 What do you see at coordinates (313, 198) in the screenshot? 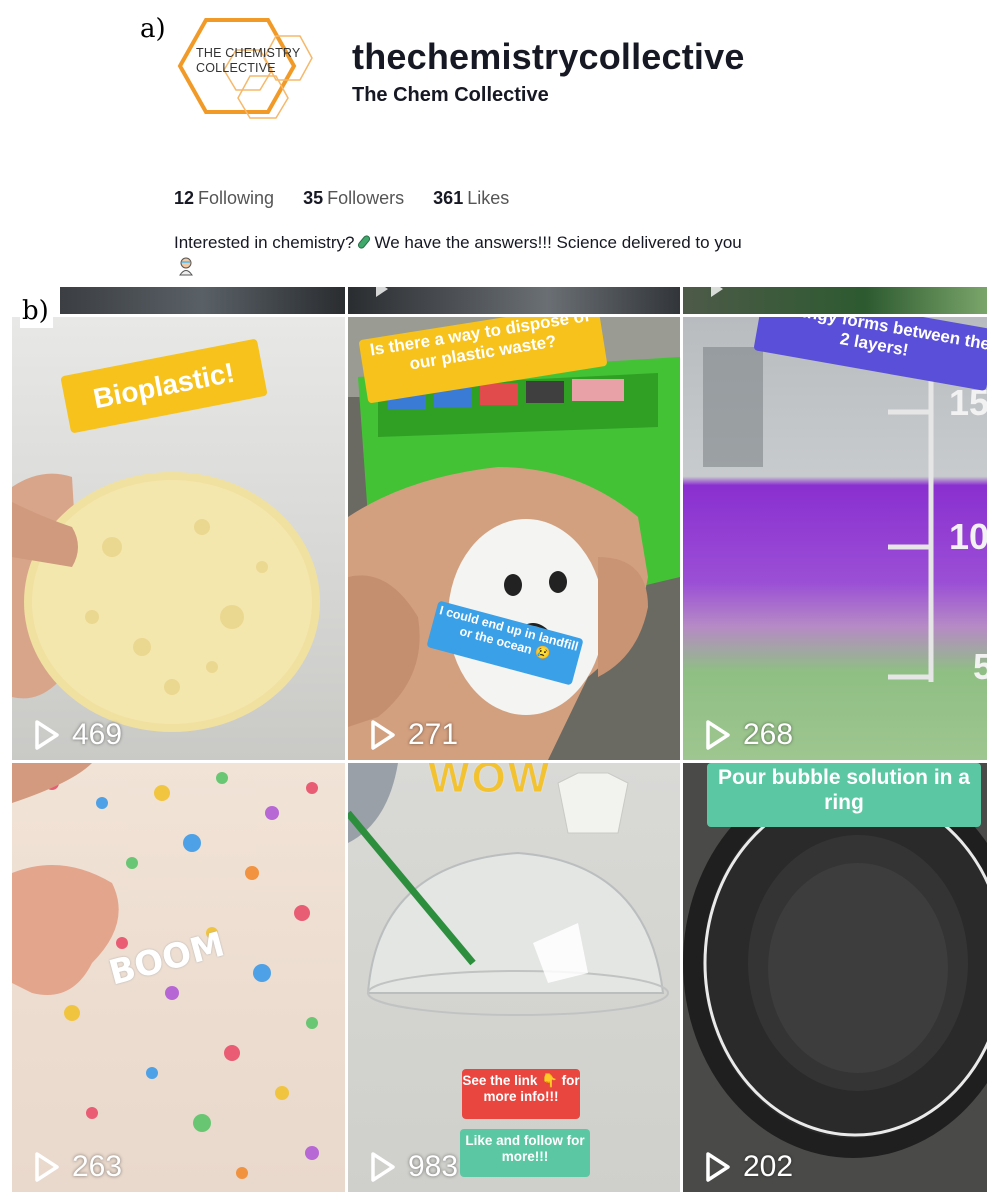
I see `followers-count: 35` at bounding box center [313, 198].